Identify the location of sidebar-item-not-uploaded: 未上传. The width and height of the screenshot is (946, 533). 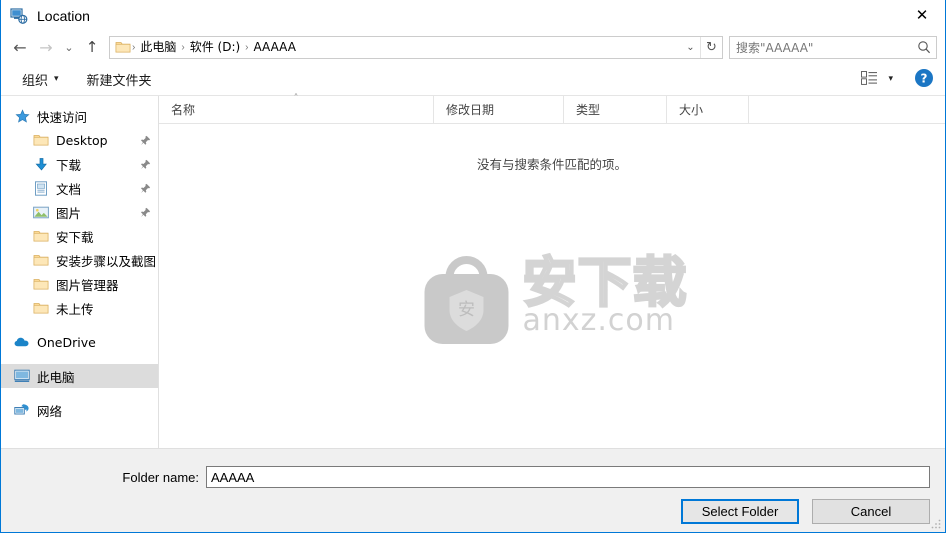
(79, 308).